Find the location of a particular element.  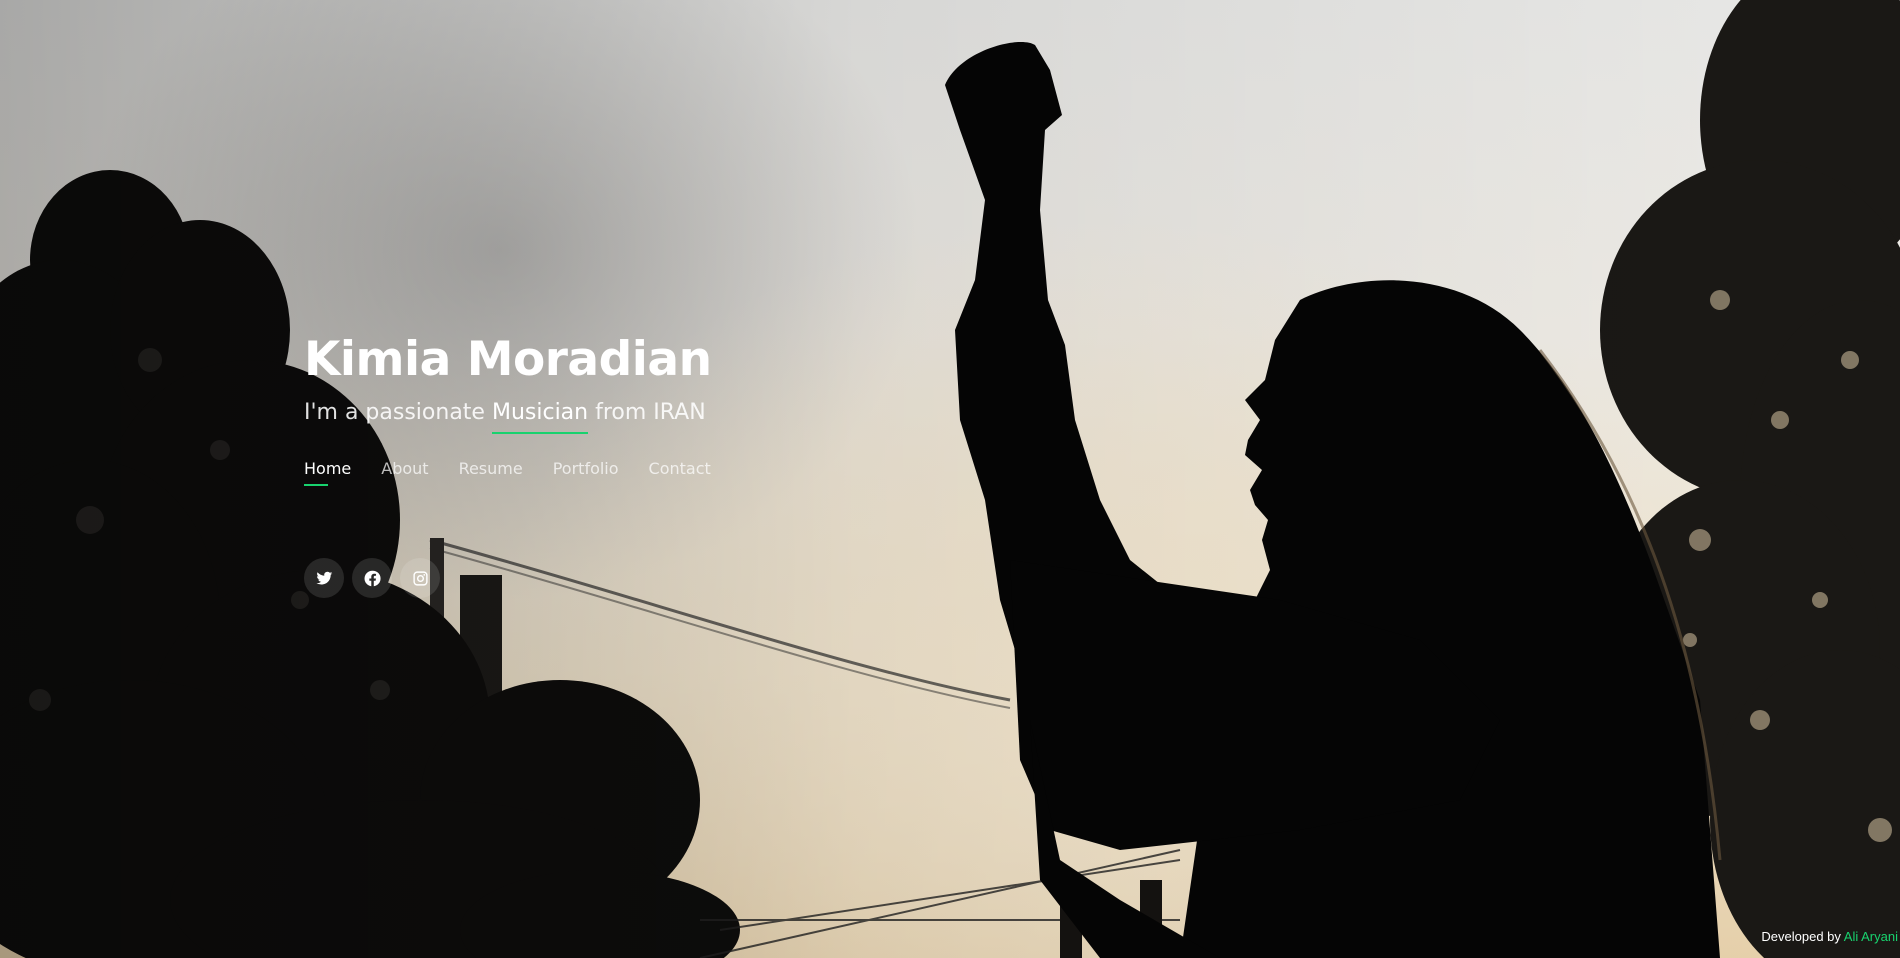

instagram-link is located at coordinates (420, 578).